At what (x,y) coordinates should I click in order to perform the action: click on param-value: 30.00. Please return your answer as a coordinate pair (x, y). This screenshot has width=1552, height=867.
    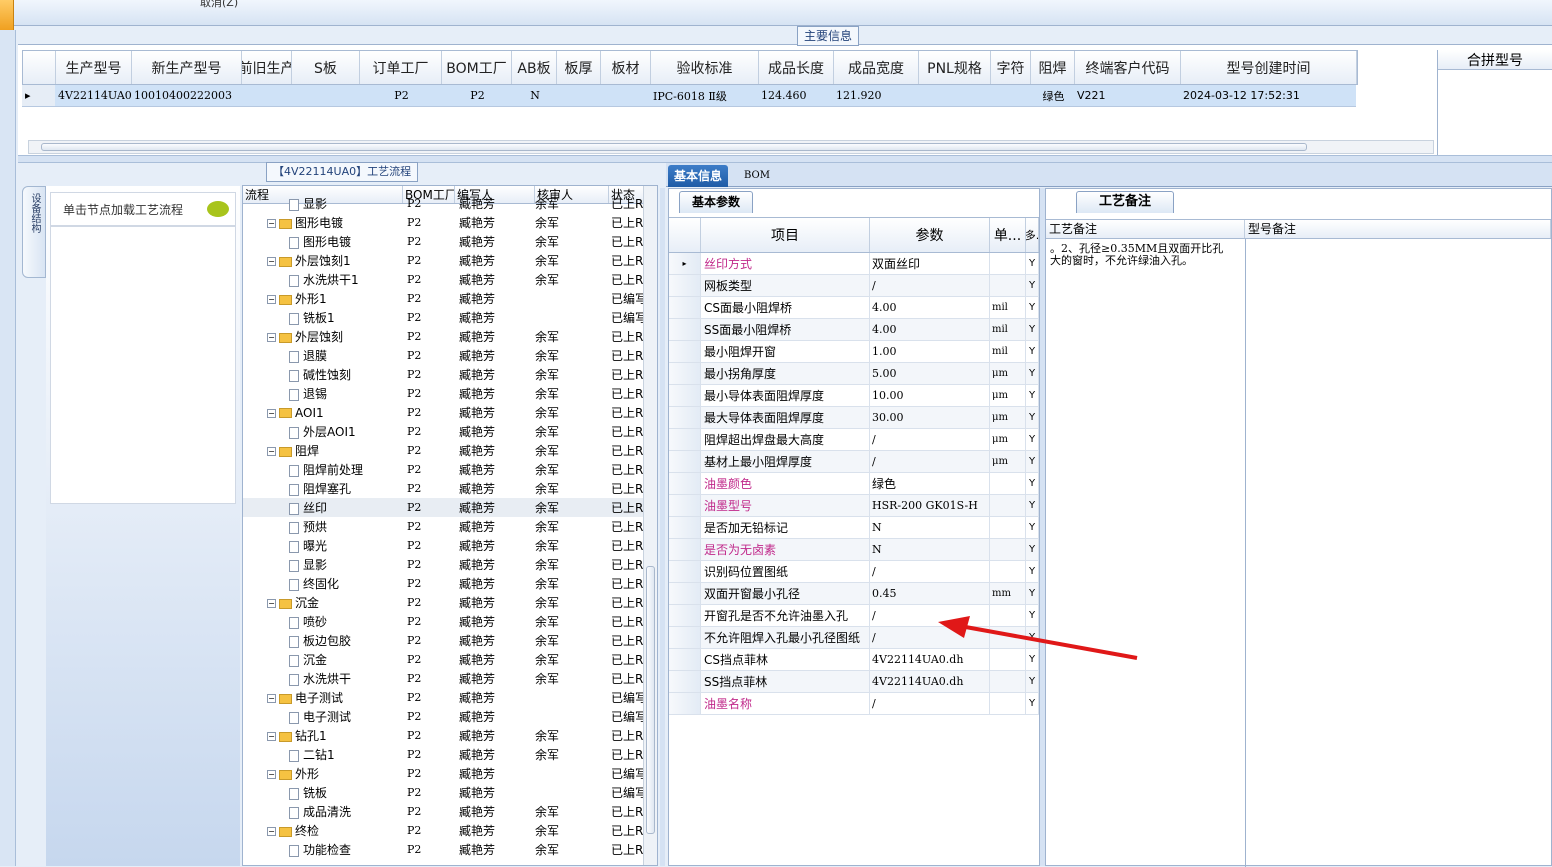
    Looking at the image, I should click on (930, 417).